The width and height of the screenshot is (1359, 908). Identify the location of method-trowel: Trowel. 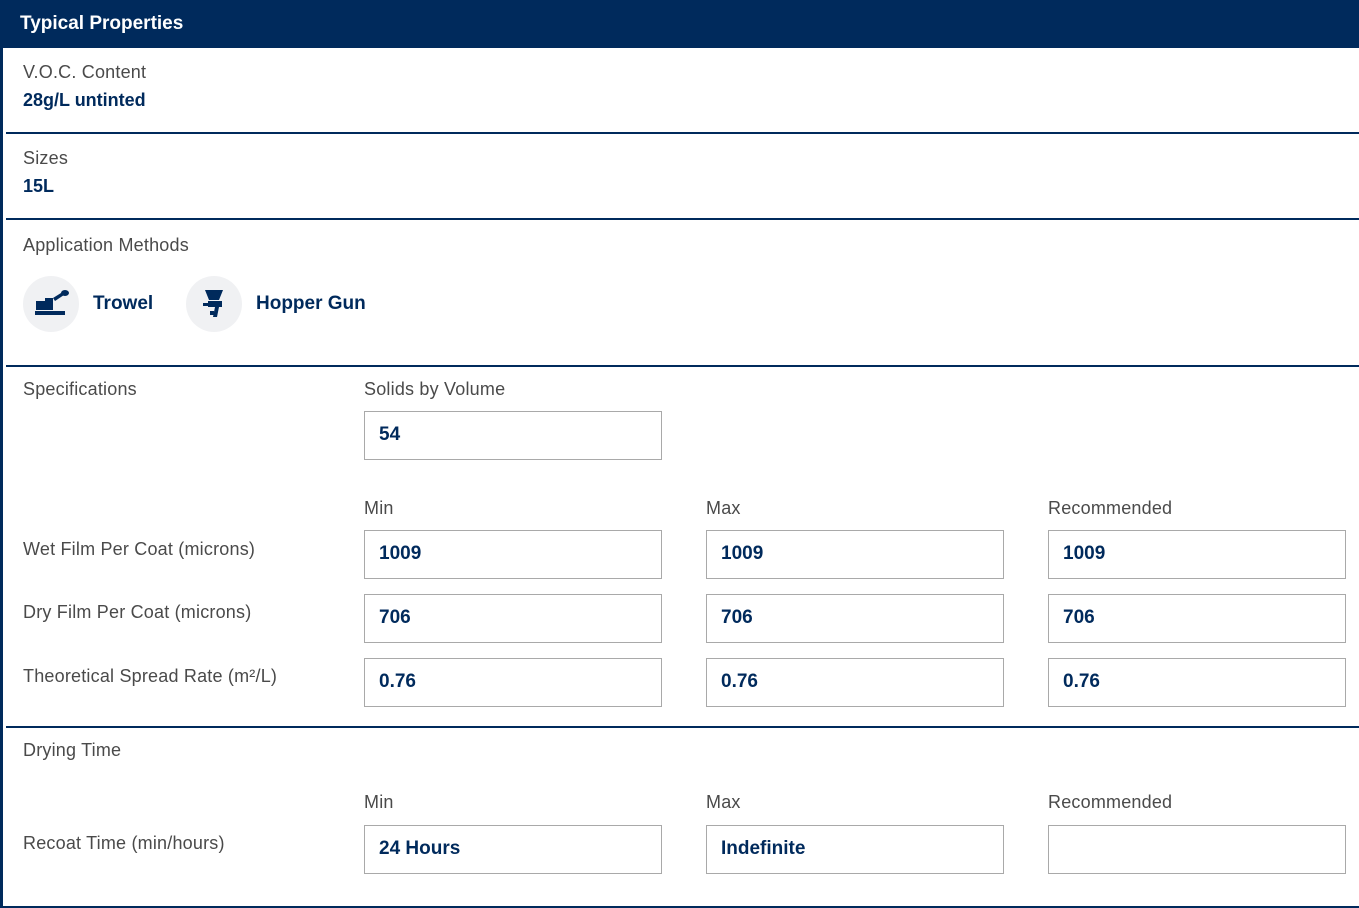
(88, 304).